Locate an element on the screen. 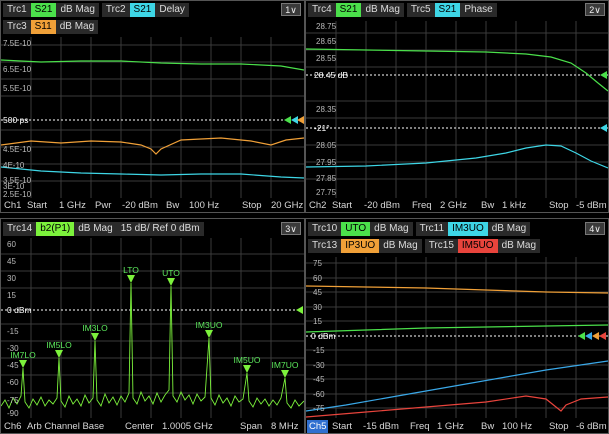  trace-list-1: Trc1 S21 dB Mag Trc2 S21 Delay is located at coordinates (96, 10).